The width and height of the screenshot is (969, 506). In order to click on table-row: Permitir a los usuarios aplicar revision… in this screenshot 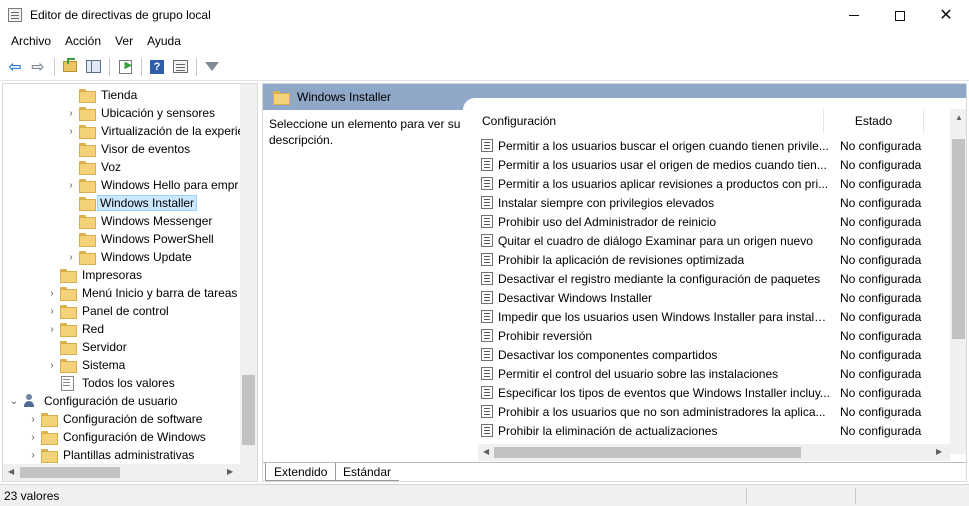, I will do `click(713, 183)`.